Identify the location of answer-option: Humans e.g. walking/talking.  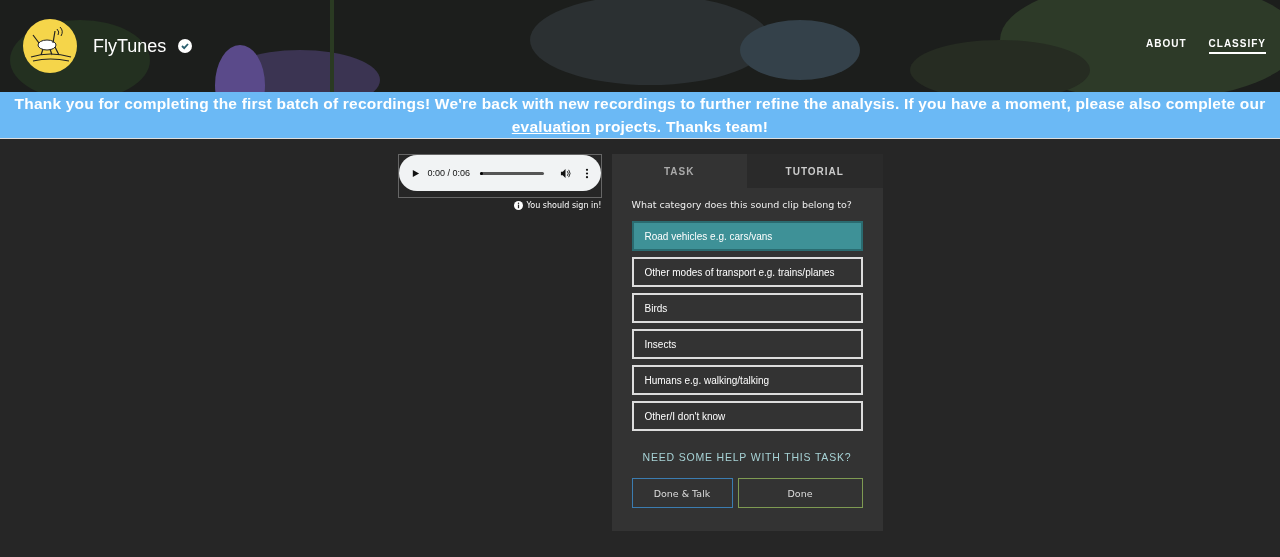
(747, 380).